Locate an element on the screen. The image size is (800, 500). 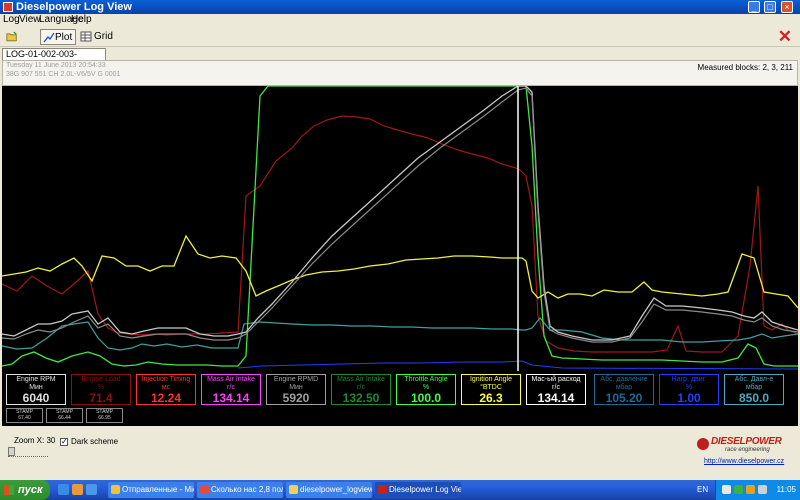
gauge-9: Абс. давление мбар 105.20 is located at coordinates (624, 389).